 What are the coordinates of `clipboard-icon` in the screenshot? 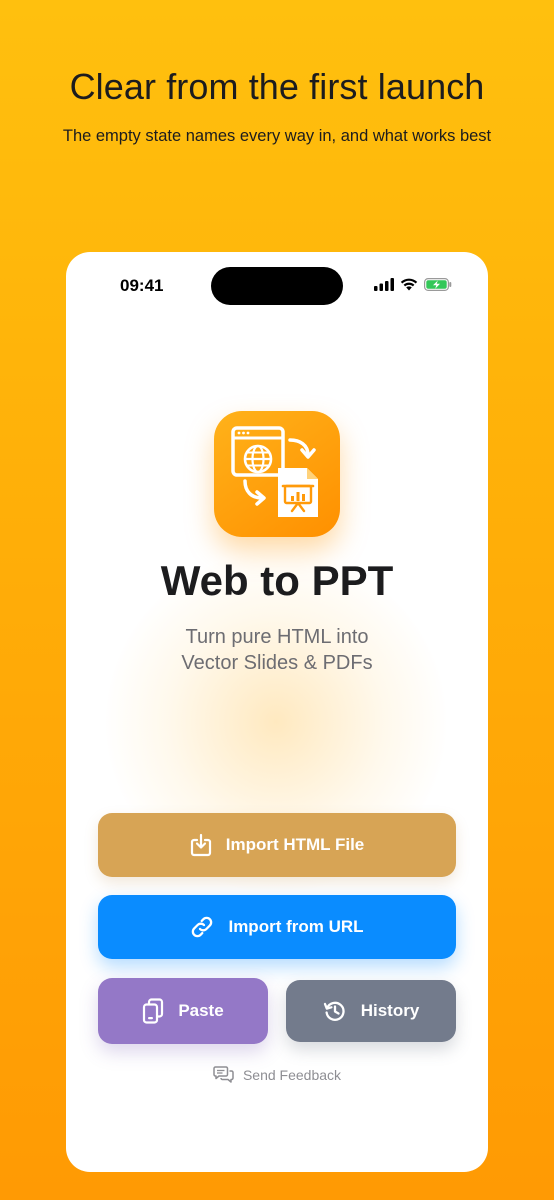 It's located at (153, 1011).